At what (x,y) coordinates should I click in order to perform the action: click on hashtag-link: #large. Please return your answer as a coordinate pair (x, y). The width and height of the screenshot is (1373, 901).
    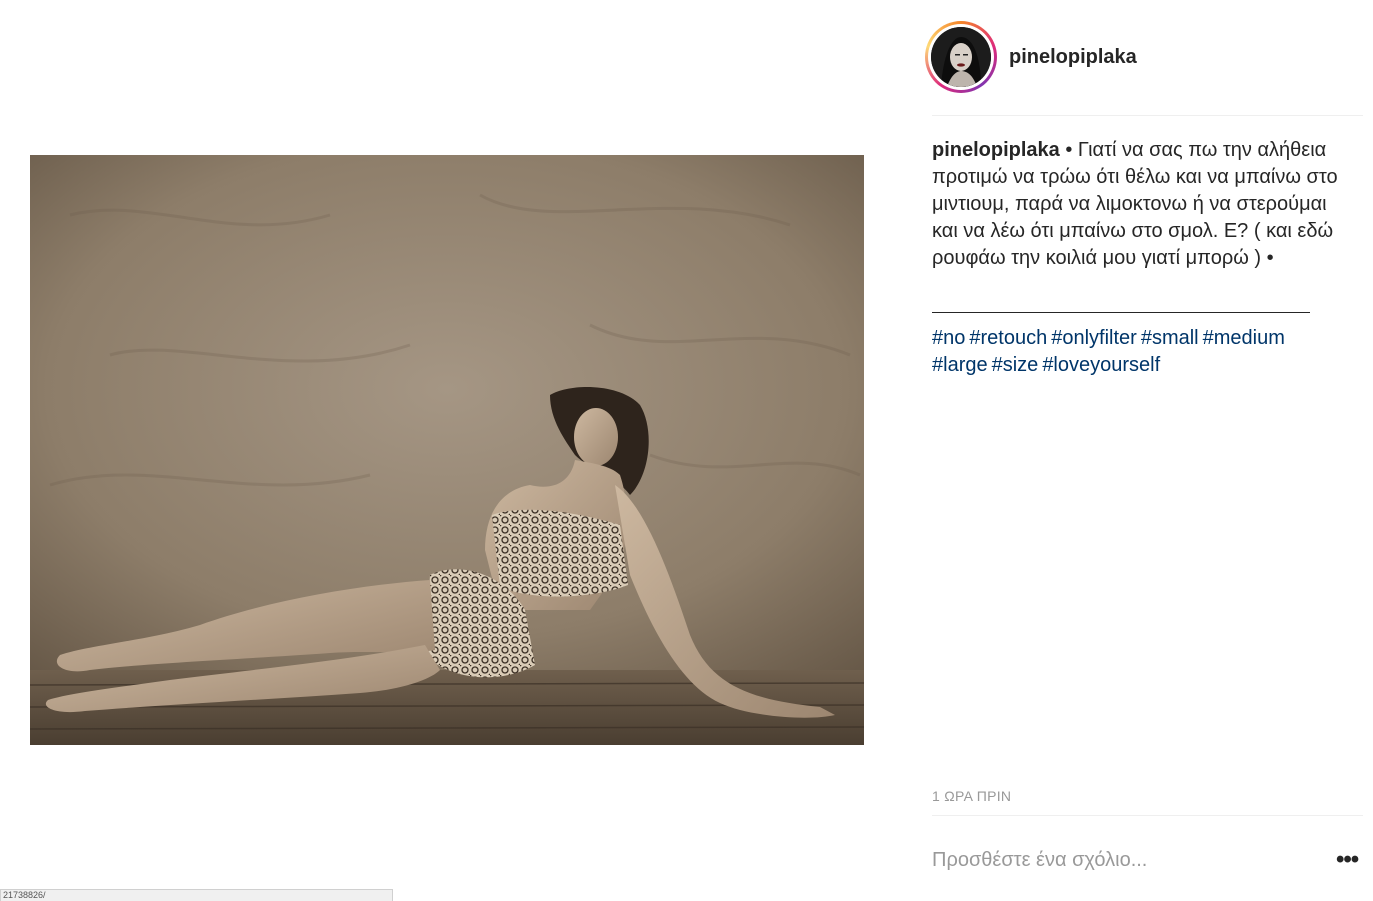
    Looking at the image, I should click on (960, 365).